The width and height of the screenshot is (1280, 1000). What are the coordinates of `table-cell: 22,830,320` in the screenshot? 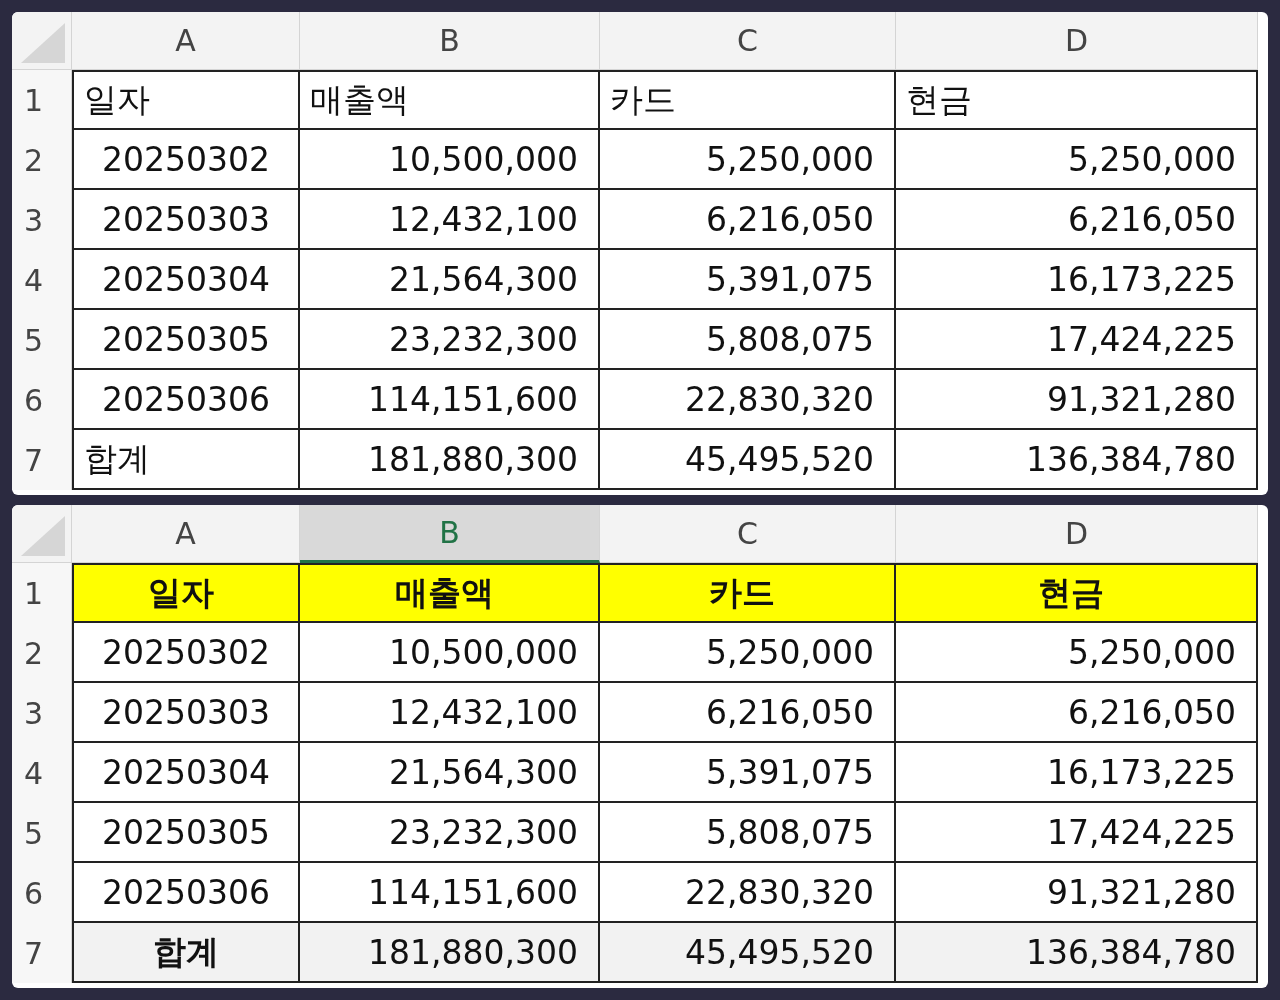 It's located at (748, 400).